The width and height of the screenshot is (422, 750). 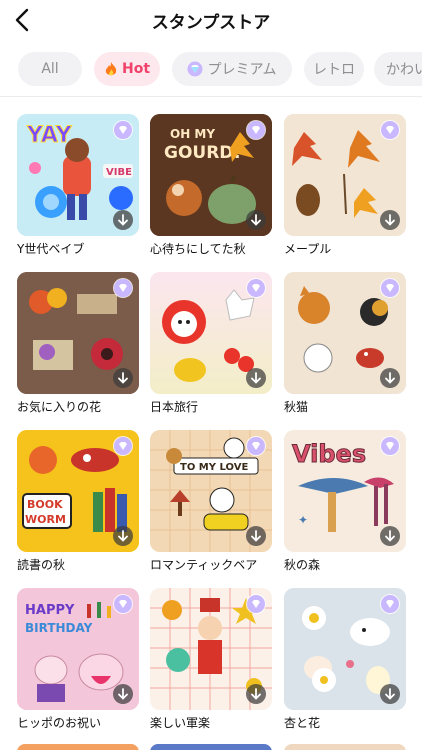 What do you see at coordinates (78, 491) in the screenshot?
I see `sticker-pack-thumbnail: BOOK WORM` at bounding box center [78, 491].